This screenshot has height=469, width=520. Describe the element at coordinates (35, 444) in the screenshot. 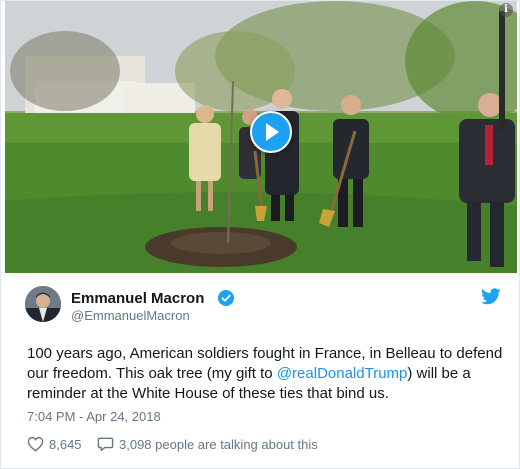

I see `heart-icon` at that location.